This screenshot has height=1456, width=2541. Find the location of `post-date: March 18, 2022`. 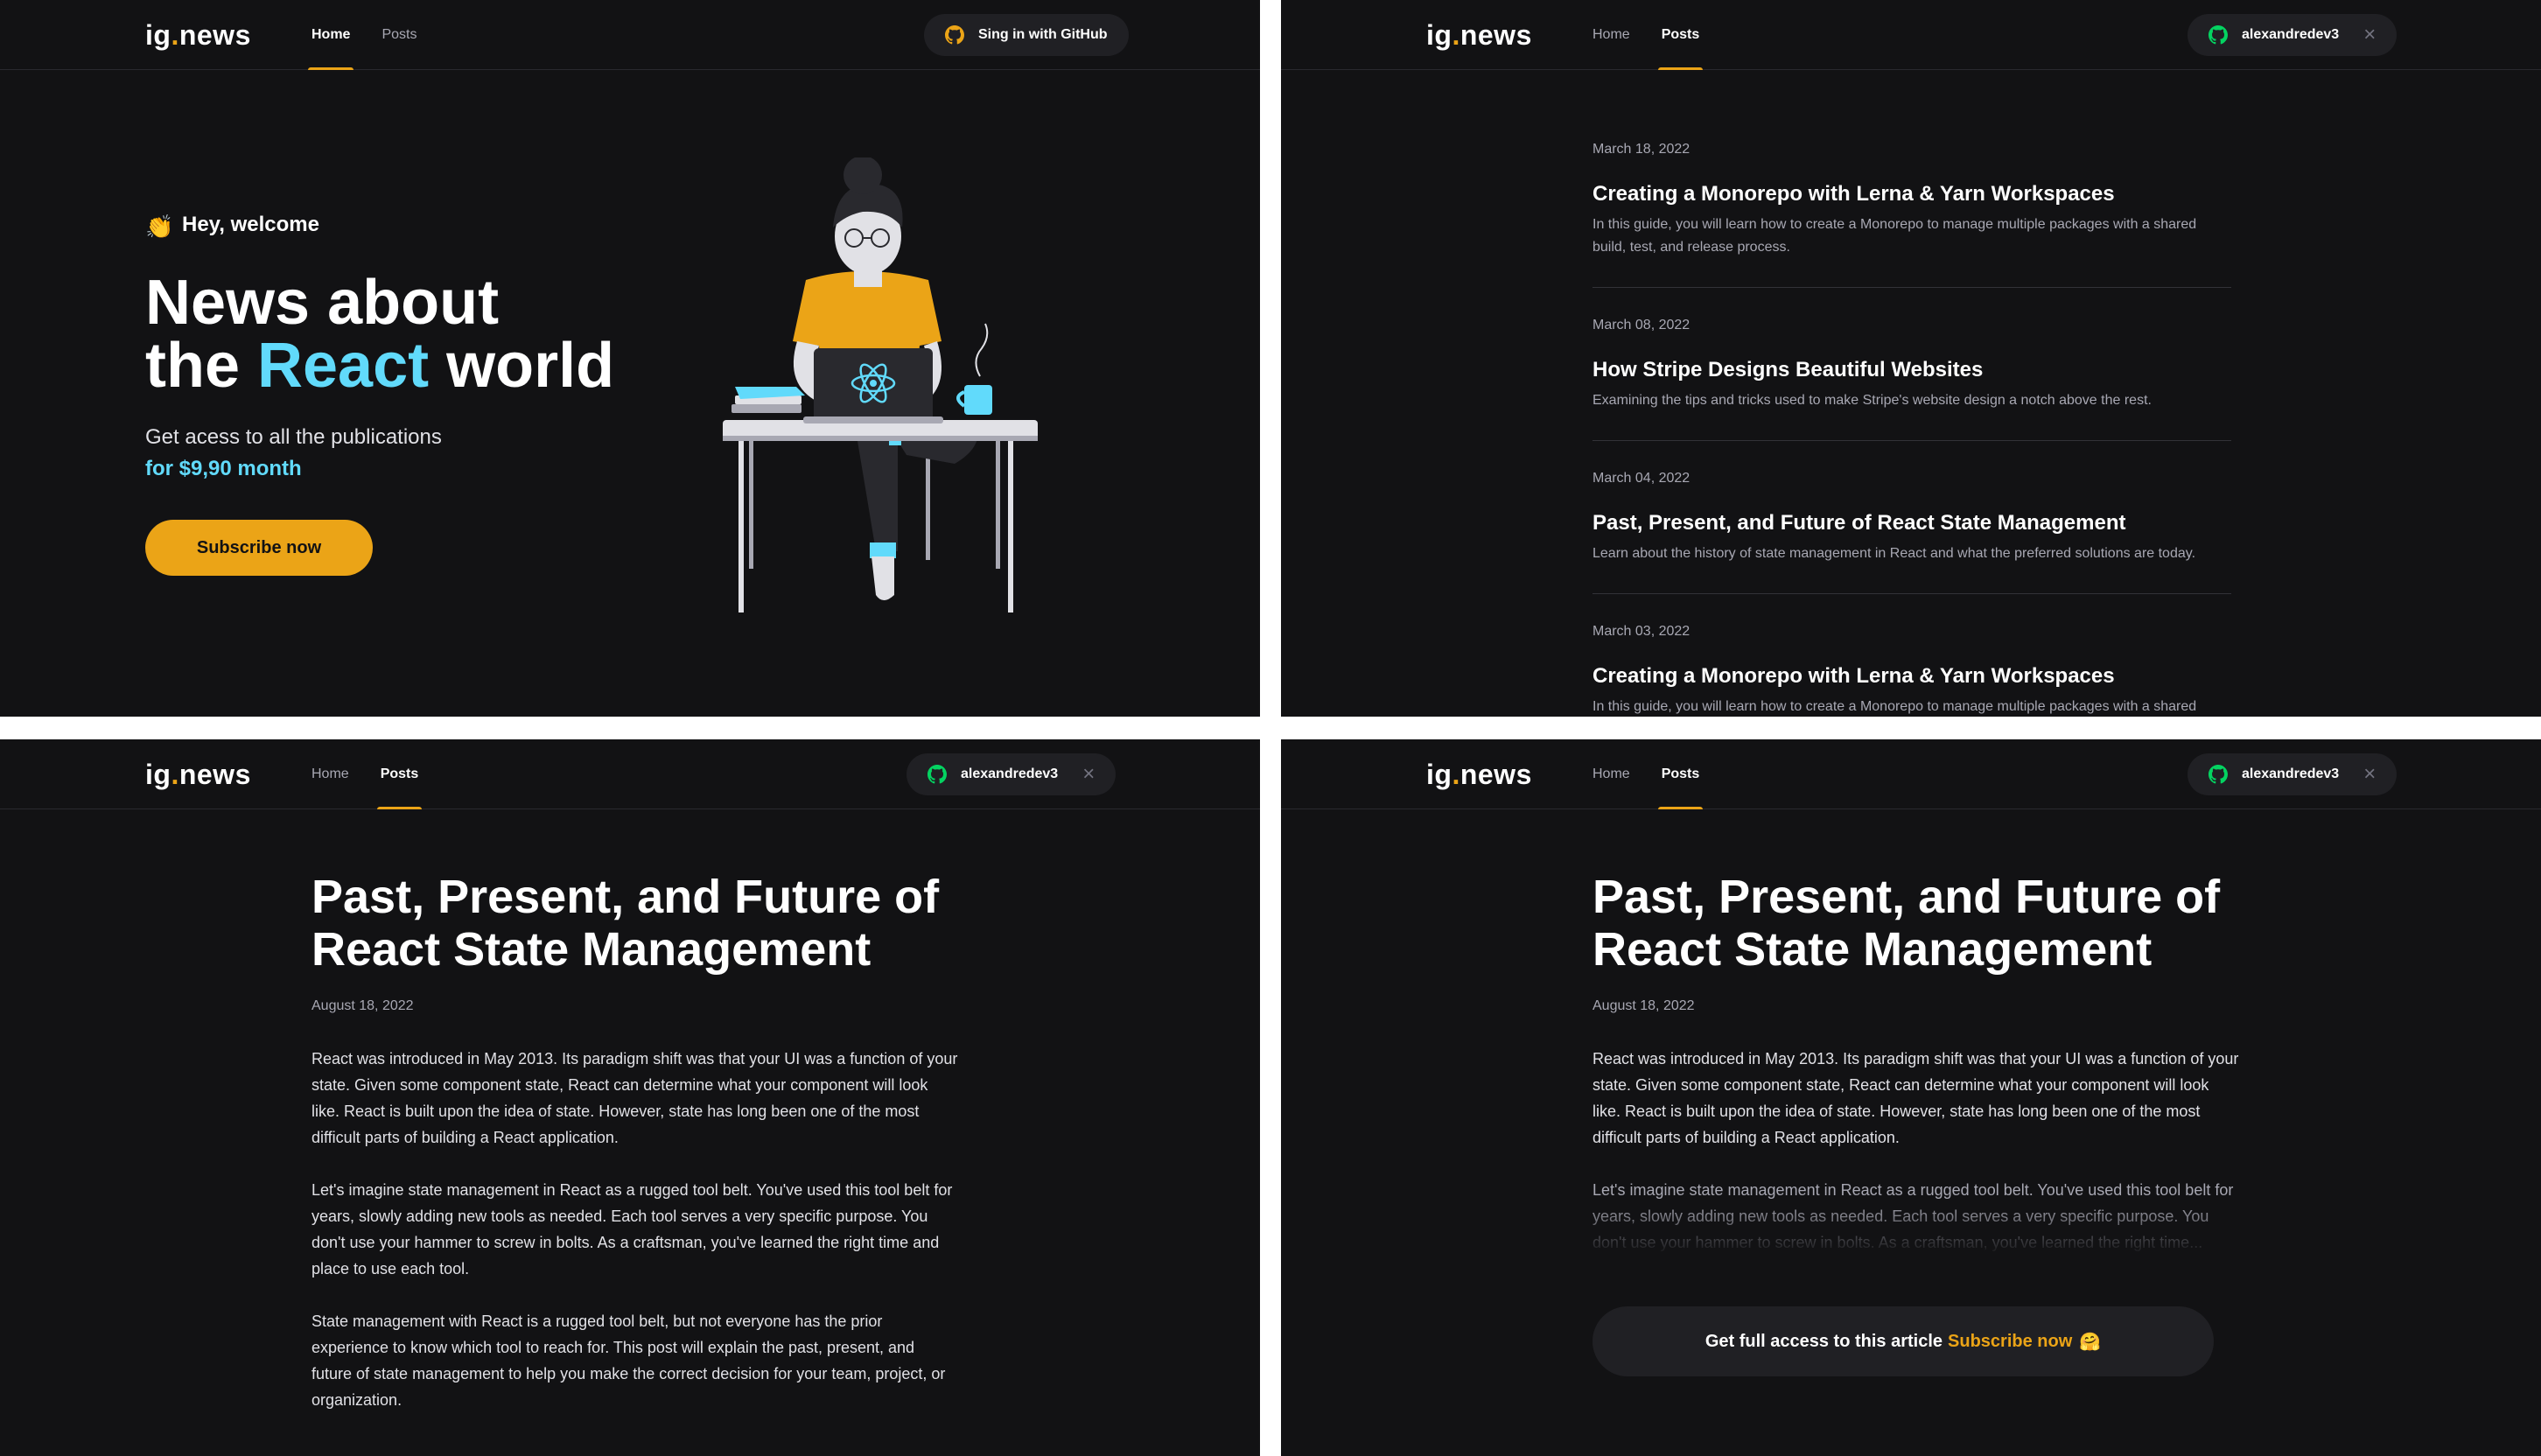

post-date: March 18, 2022 is located at coordinates (1641, 149).